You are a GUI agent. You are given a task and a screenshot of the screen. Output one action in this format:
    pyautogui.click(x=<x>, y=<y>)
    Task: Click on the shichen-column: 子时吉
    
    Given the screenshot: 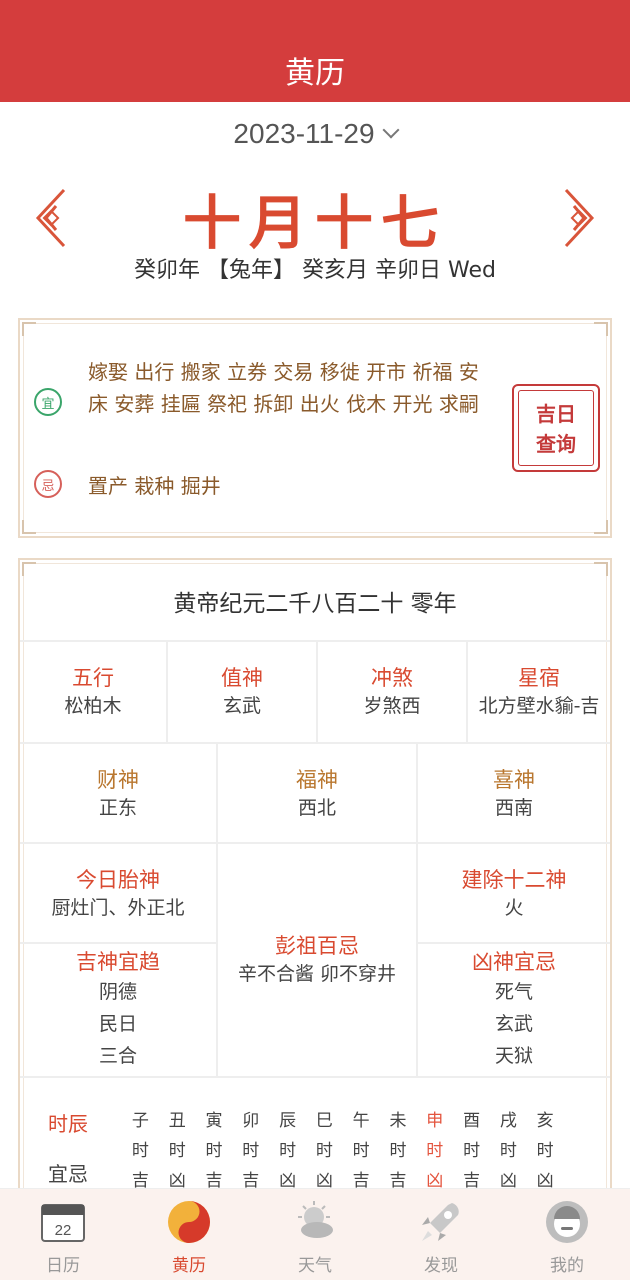 What is the action you would take?
    pyautogui.click(x=140, y=1151)
    